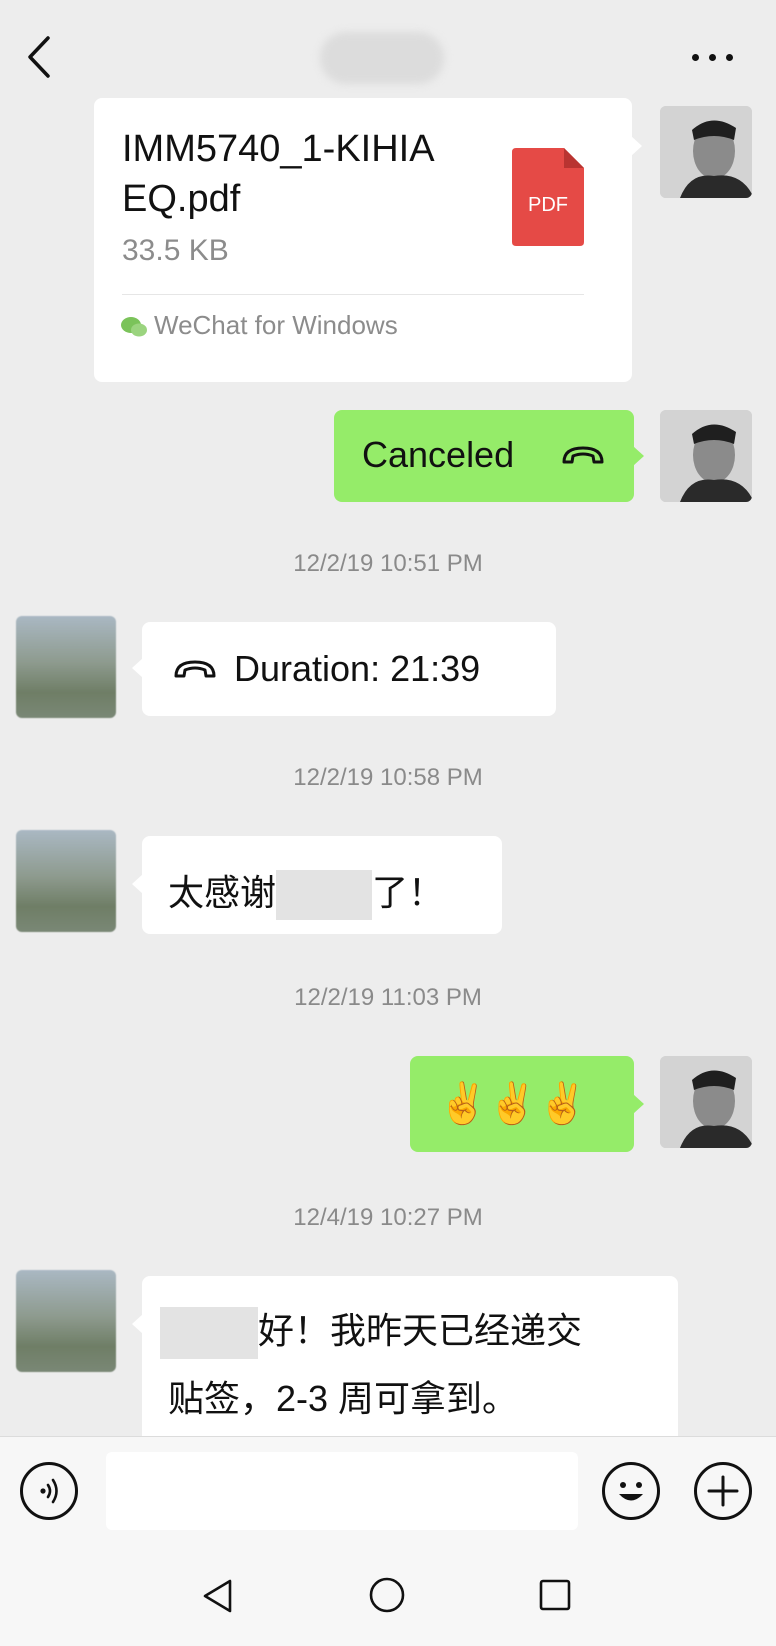 The height and width of the screenshot is (1646, 776). I want to click on call-duration-bubble: Duration: 21:39, so click(344, 669).